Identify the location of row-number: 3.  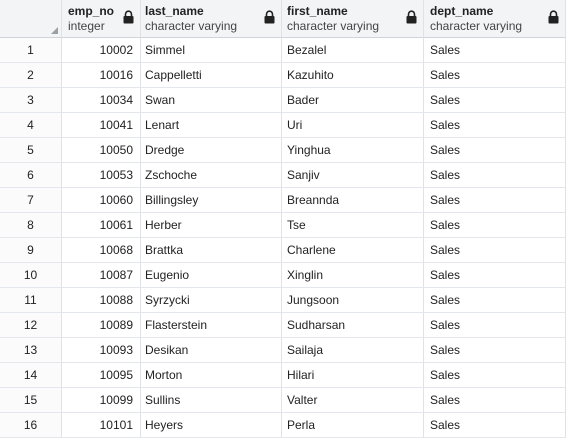
(31, 100).